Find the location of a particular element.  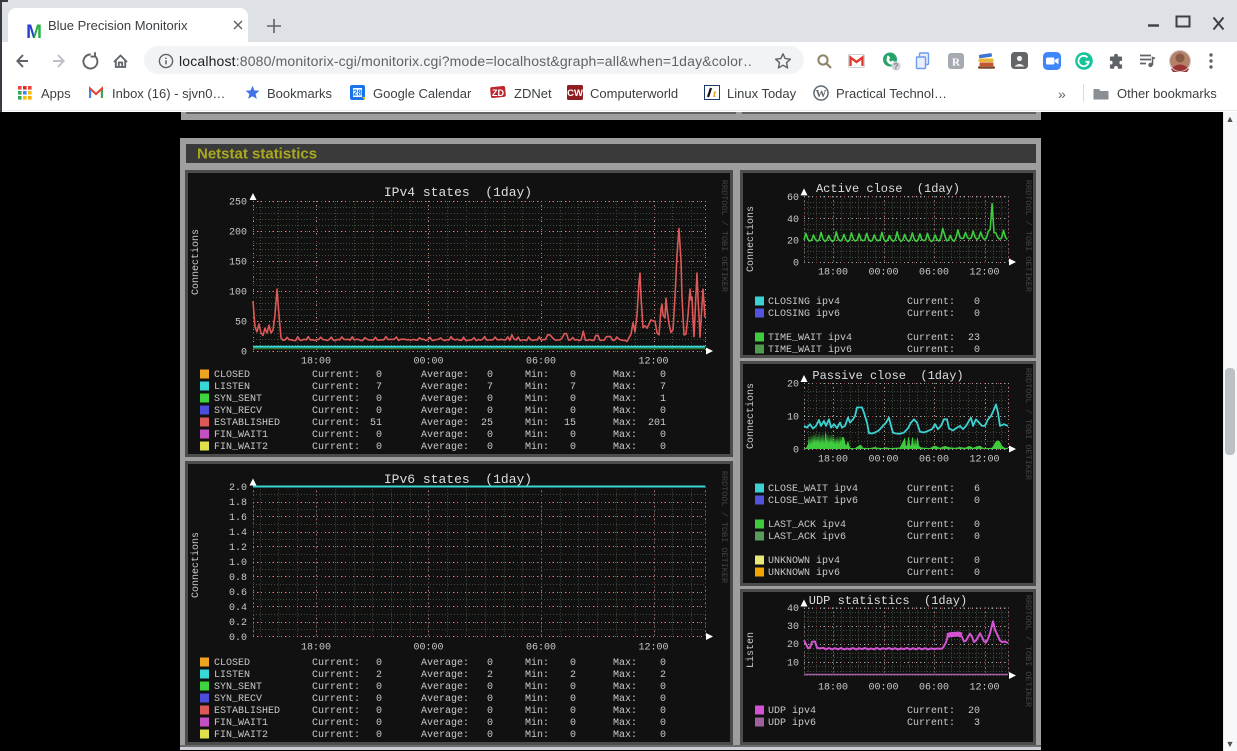

svg-text: 51 is located at coordinates (376, 423).